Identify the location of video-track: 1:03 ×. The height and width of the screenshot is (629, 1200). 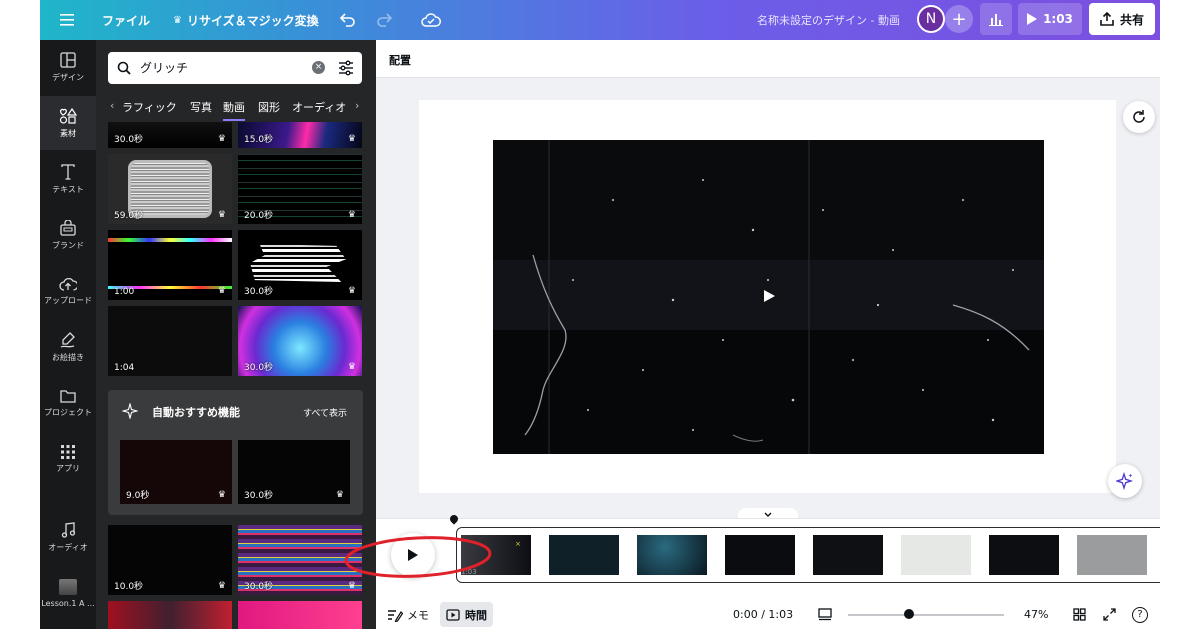
(808, 555).